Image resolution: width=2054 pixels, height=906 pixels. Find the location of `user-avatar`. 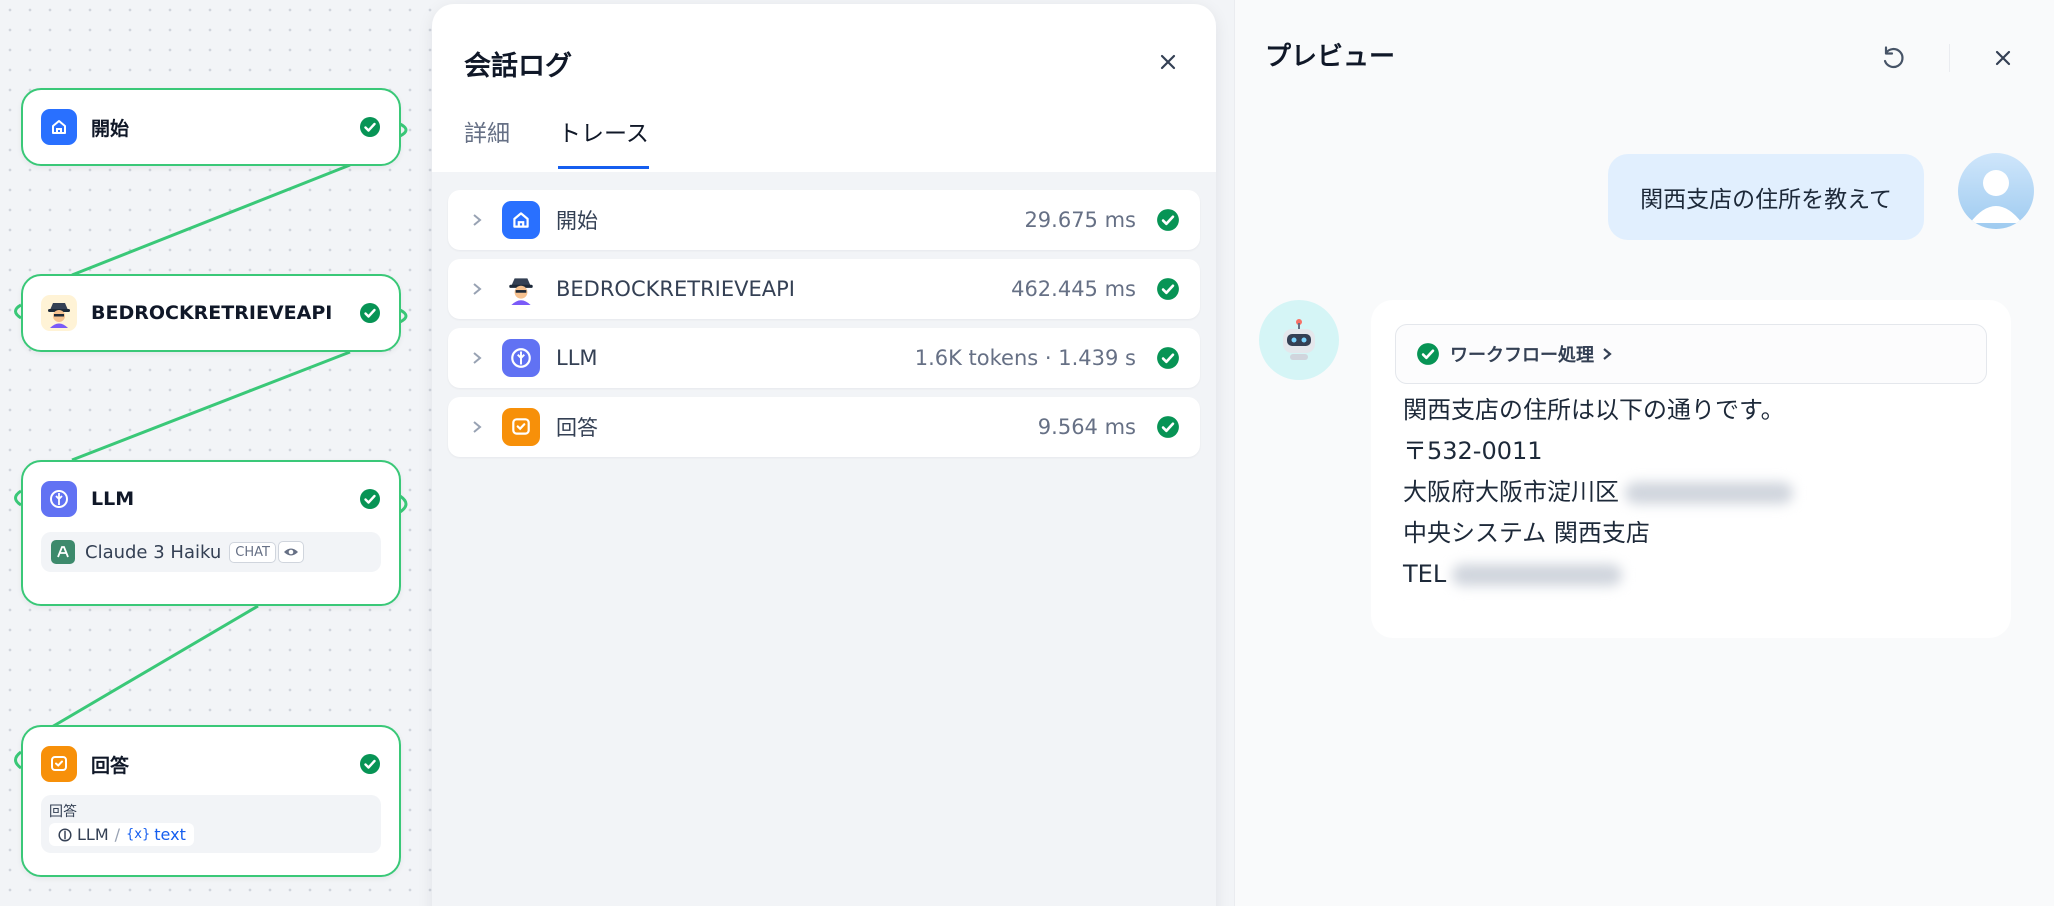

user-avatar is located at coordinates (1996, 191).